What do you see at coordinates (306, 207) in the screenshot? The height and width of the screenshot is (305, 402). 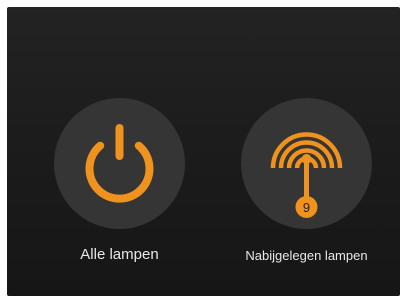 I see `nearby-count: 9` at bounding box center [306, 207].